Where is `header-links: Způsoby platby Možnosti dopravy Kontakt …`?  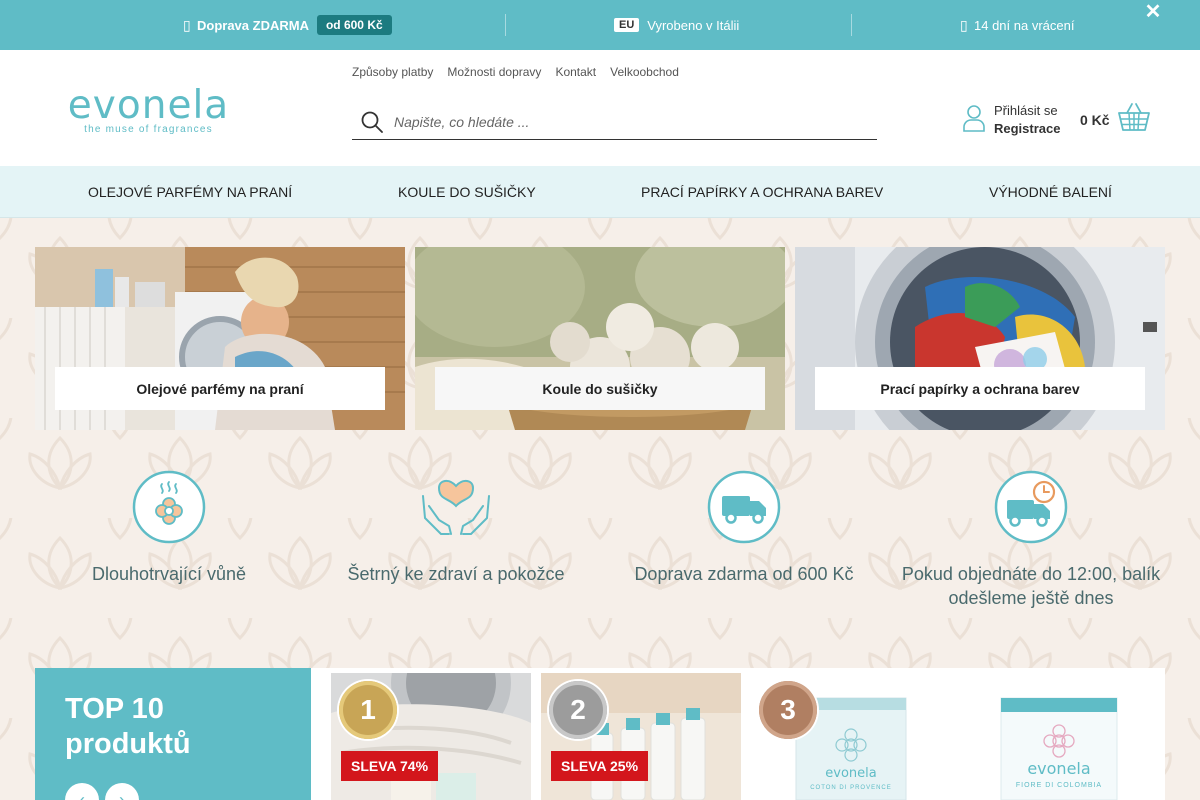 header-links: Způsoby platby Možnosti dopravy Kontakt … is located at coordinates (515, 72).